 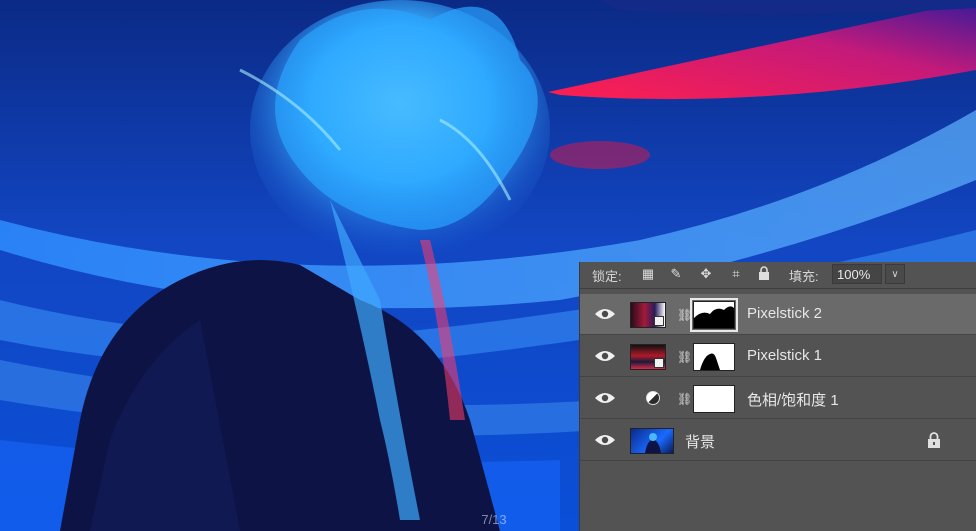 I want to click on layer-locked-icon, so click(x=934, y=440).